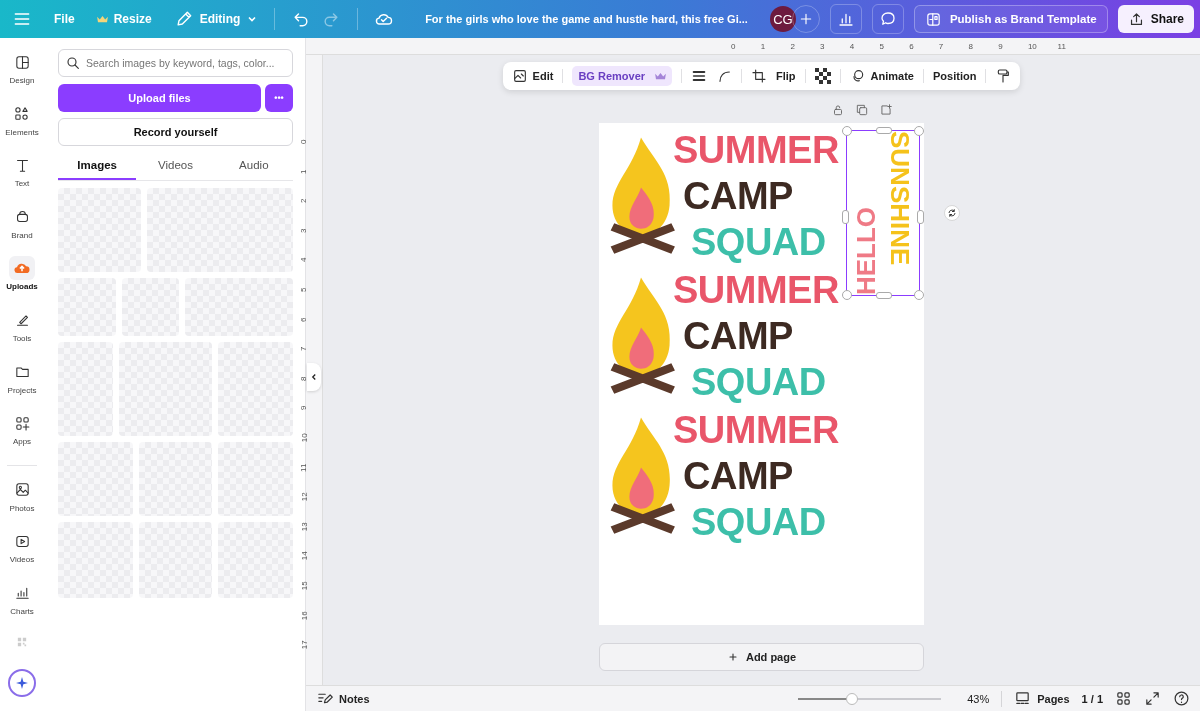  Describe the element at coordinates (304, 526) in the screenshot. I see `ruler-number: 13` at that location.